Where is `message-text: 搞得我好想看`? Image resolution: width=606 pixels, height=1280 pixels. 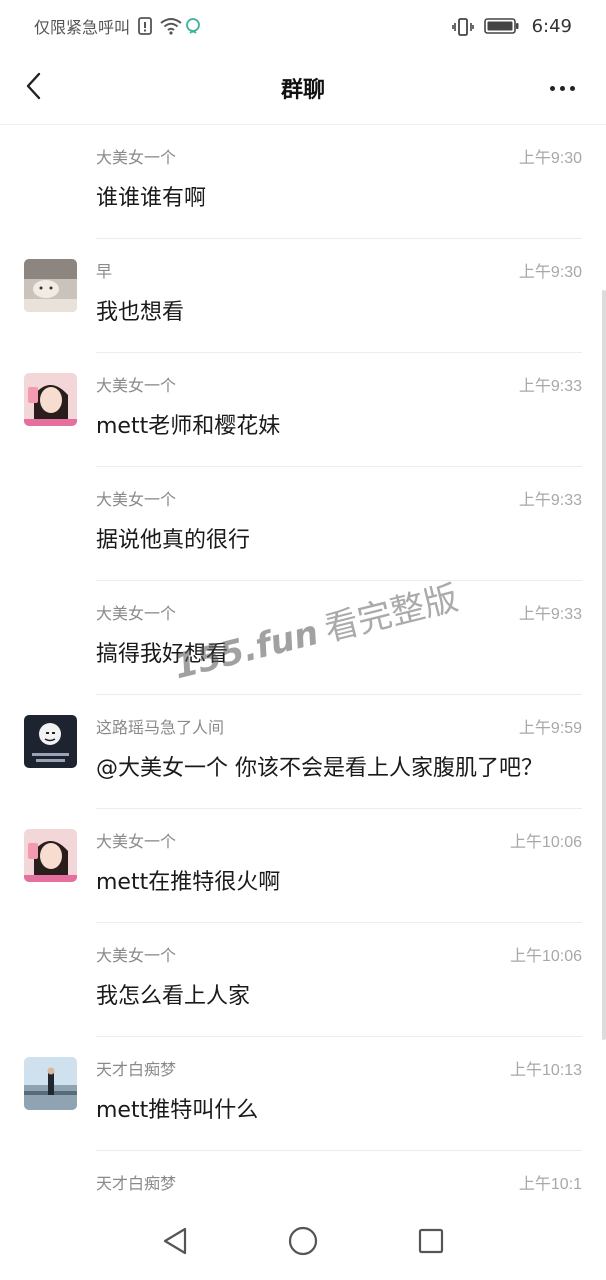
message-text: 搞得我好想看 is located at coordinates (162, 654).